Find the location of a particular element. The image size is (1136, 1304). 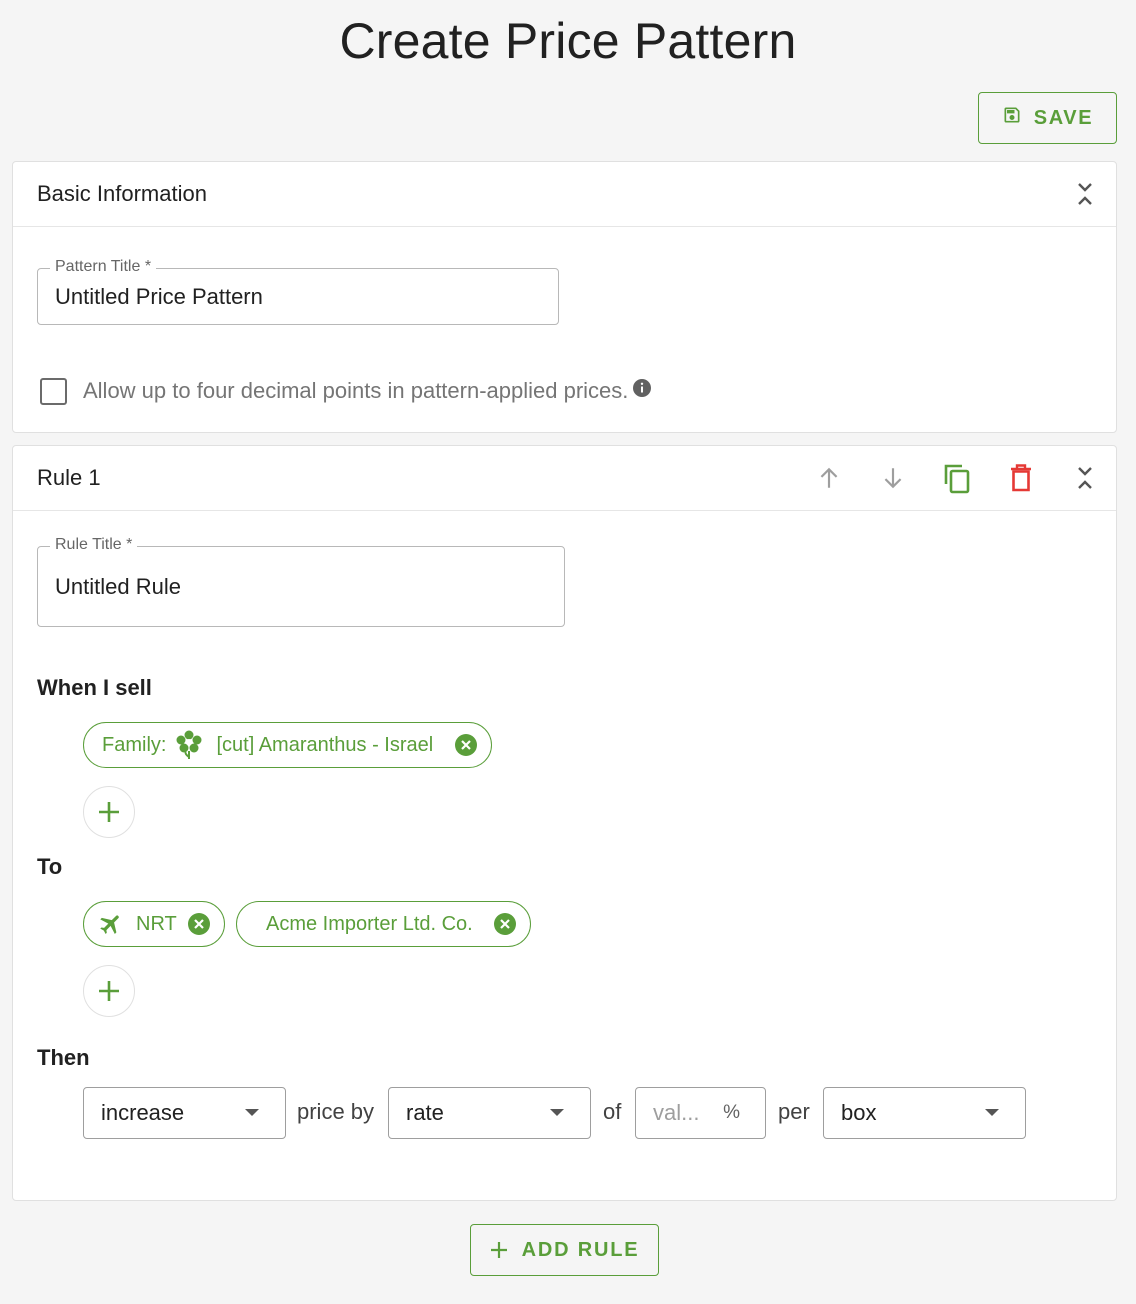

basic-information-title: Basic Information is located at coordinates (122, 193).